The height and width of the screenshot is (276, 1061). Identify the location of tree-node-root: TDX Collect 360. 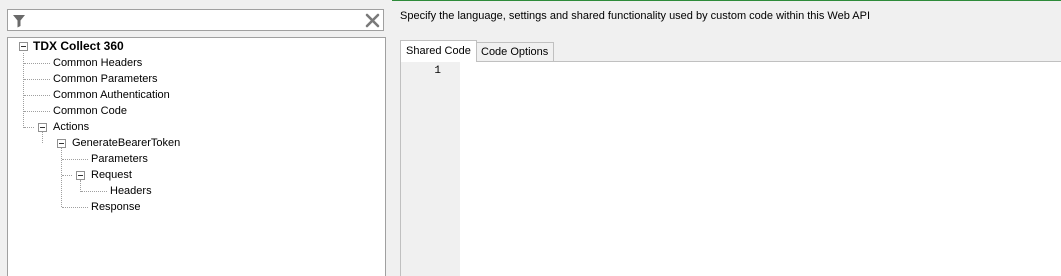
(78, 46).